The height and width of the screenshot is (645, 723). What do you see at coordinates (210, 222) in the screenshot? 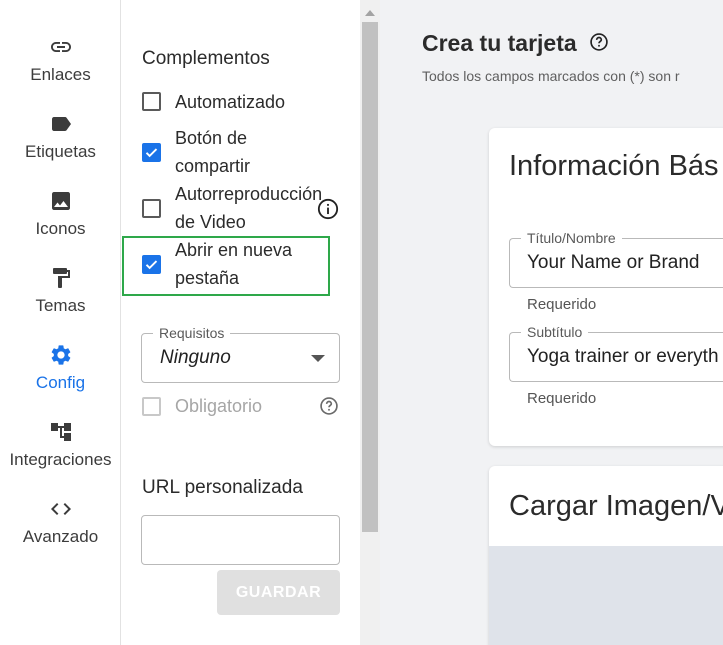
I see `option-label-line2: de Video` at bounding box center [210, 222].